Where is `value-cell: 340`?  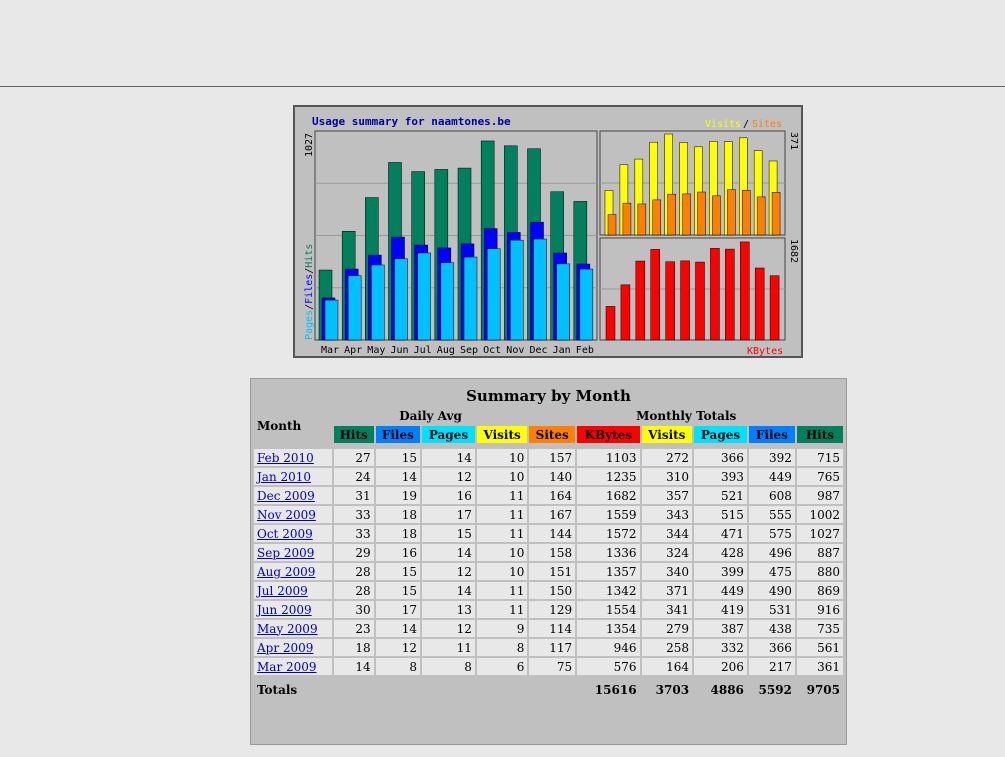 value-cell: 340 is located at coordinates (667, 571).